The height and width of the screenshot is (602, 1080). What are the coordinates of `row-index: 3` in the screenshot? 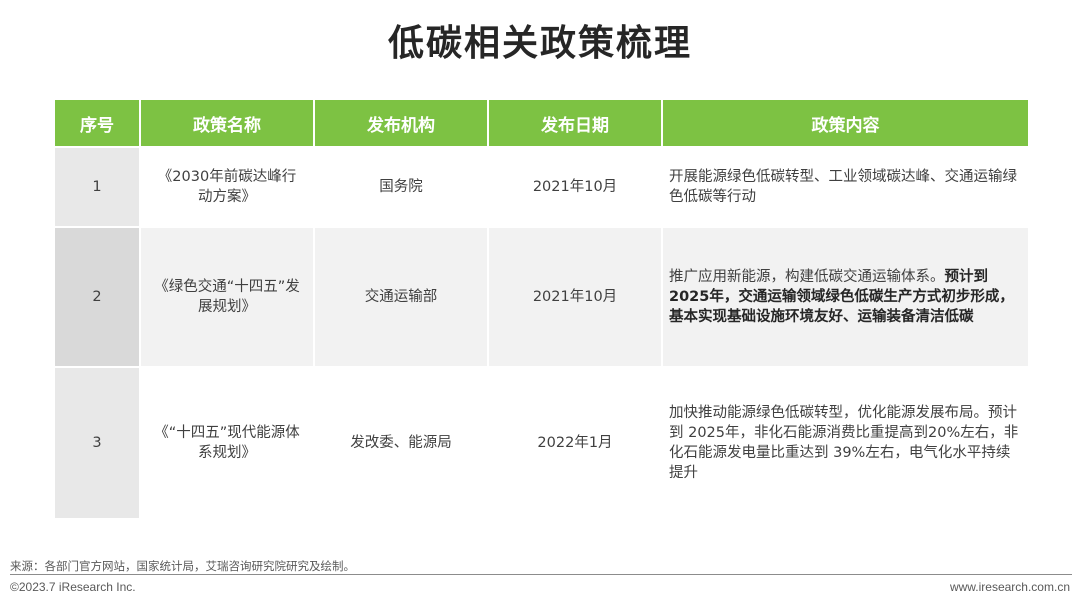 It's located at (97, 443).